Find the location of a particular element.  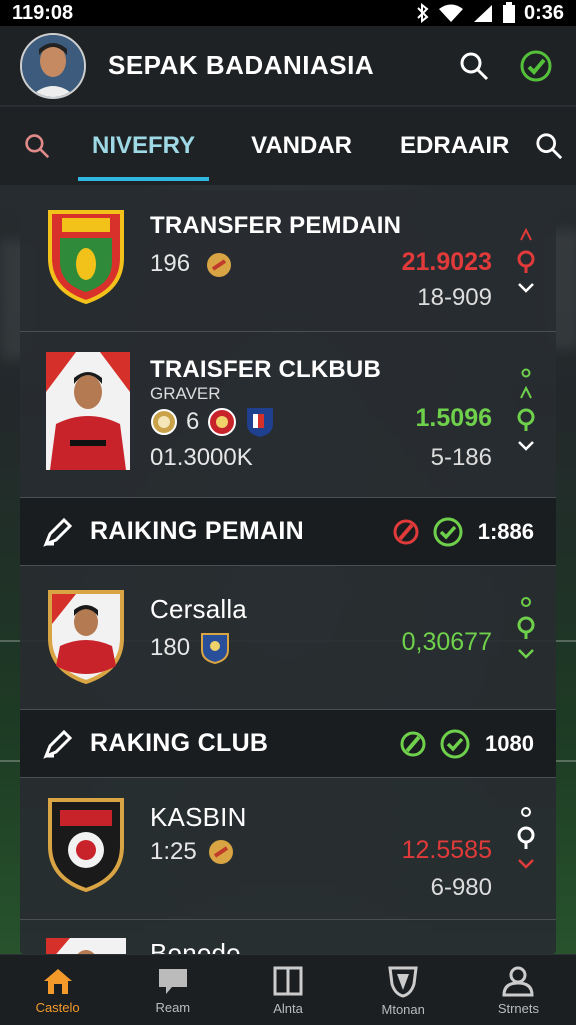

tab-edraair: EDRAAIR is located at coordinates (454, 146).